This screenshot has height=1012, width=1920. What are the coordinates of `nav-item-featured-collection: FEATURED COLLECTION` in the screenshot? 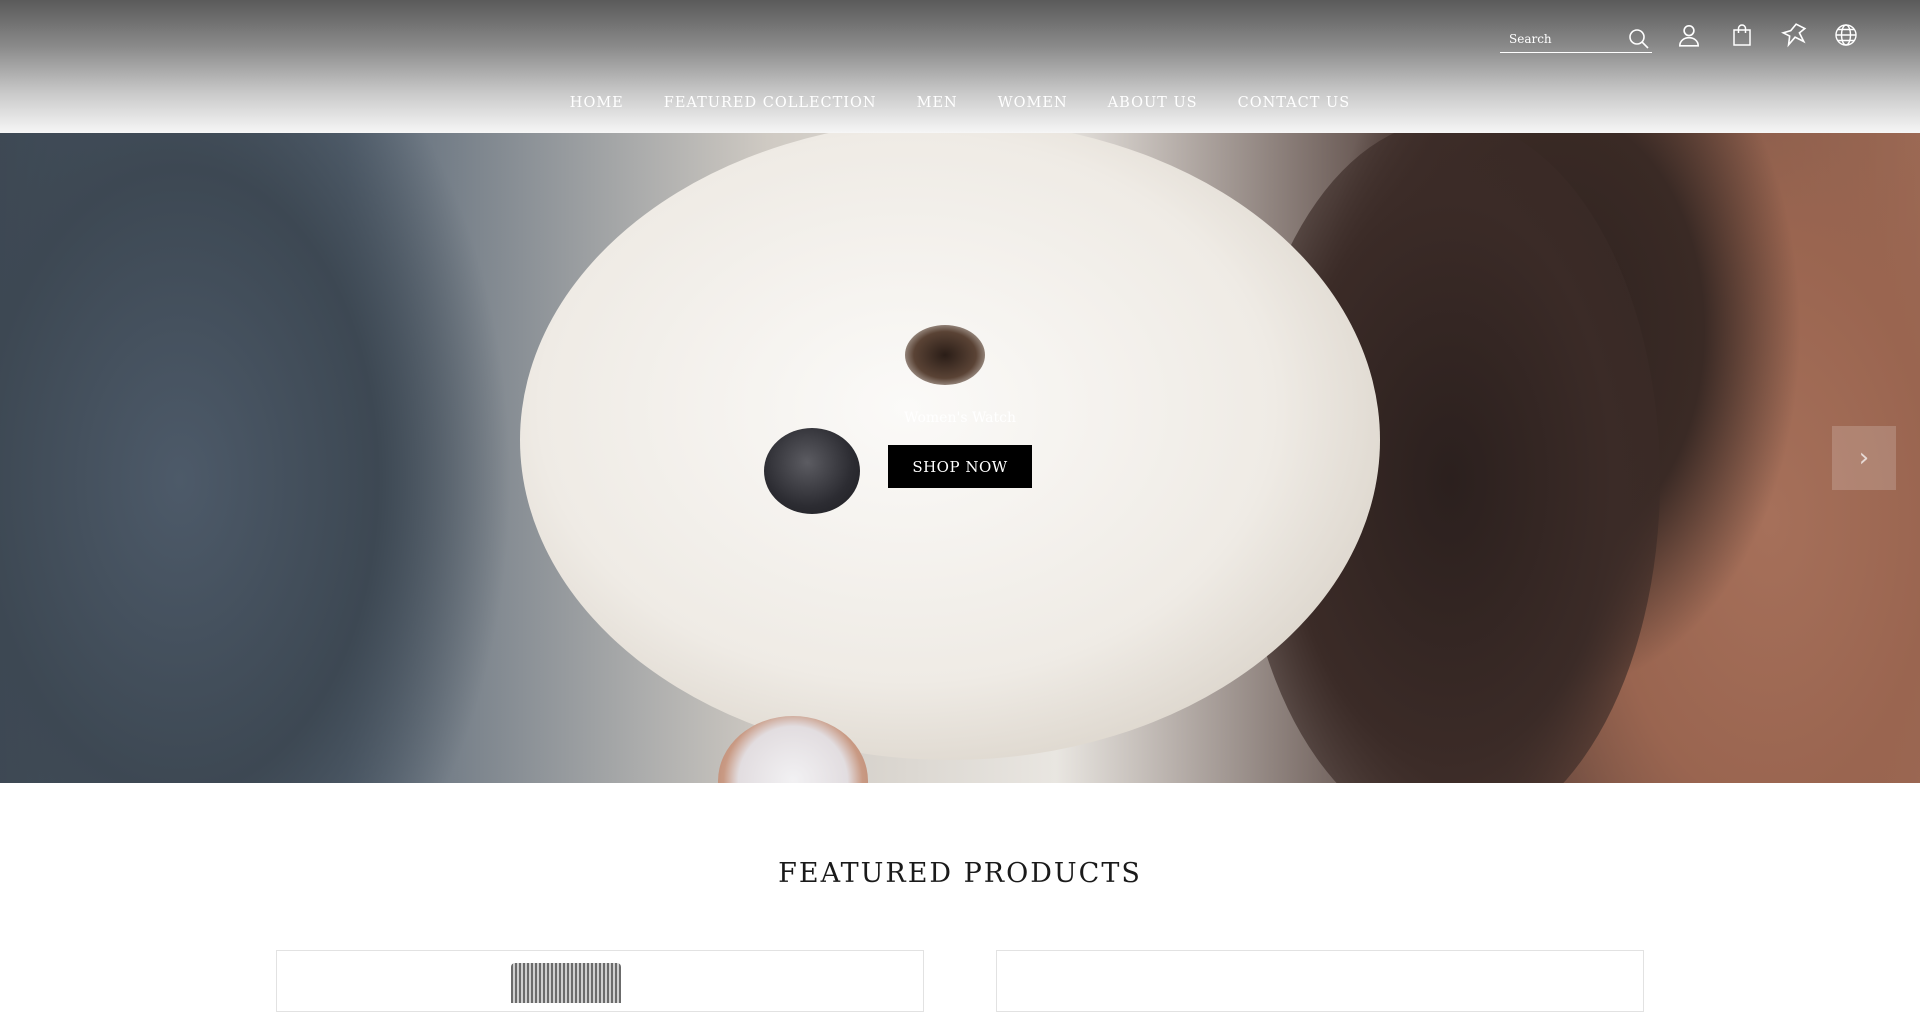 It's located at (770, 107).